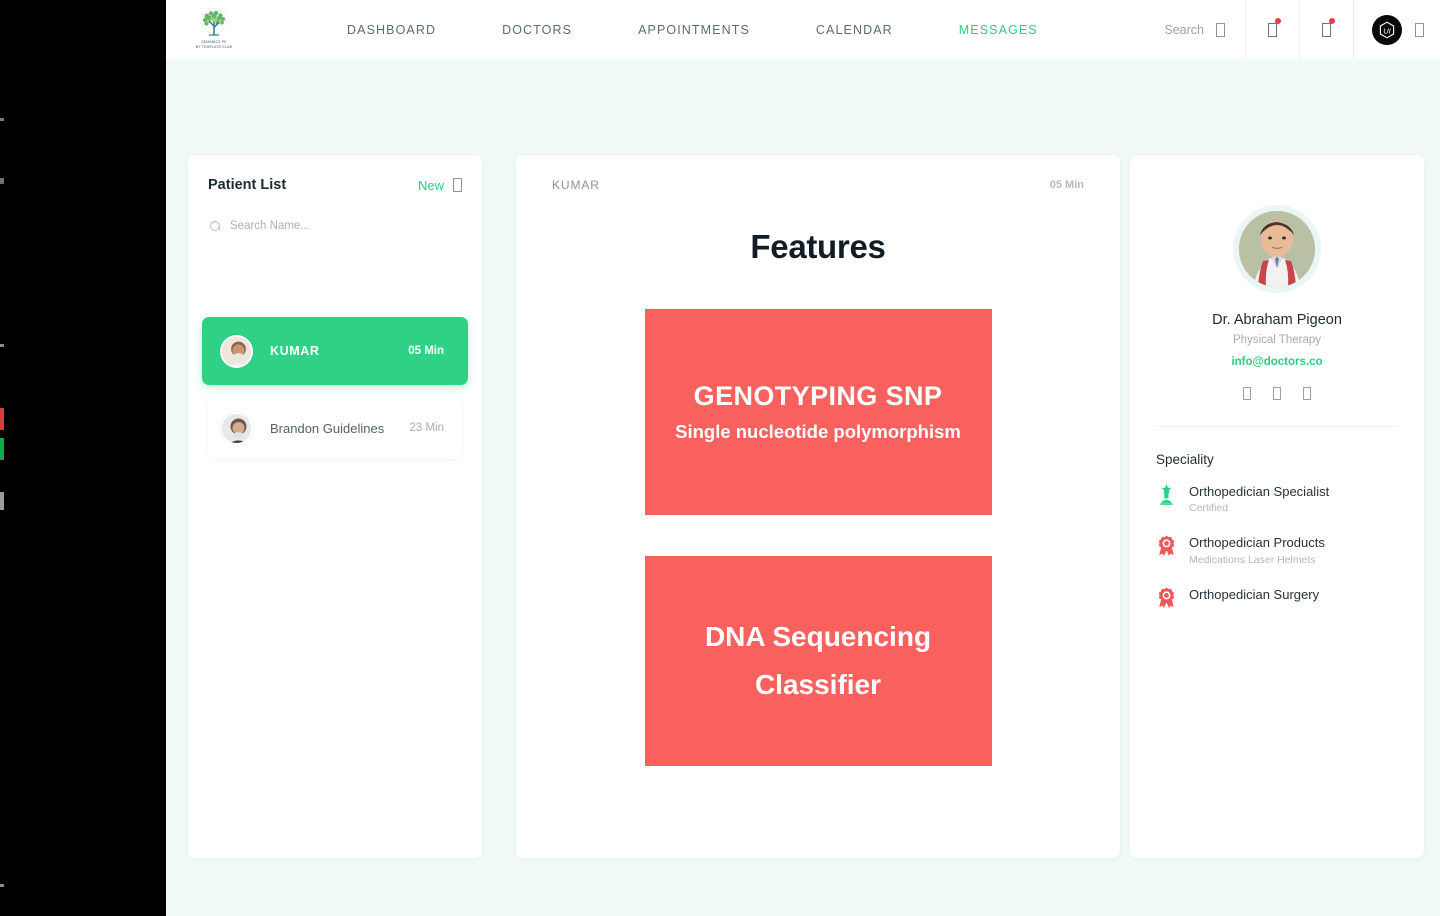  I want to click on notifications-button, so click(1272, 29).